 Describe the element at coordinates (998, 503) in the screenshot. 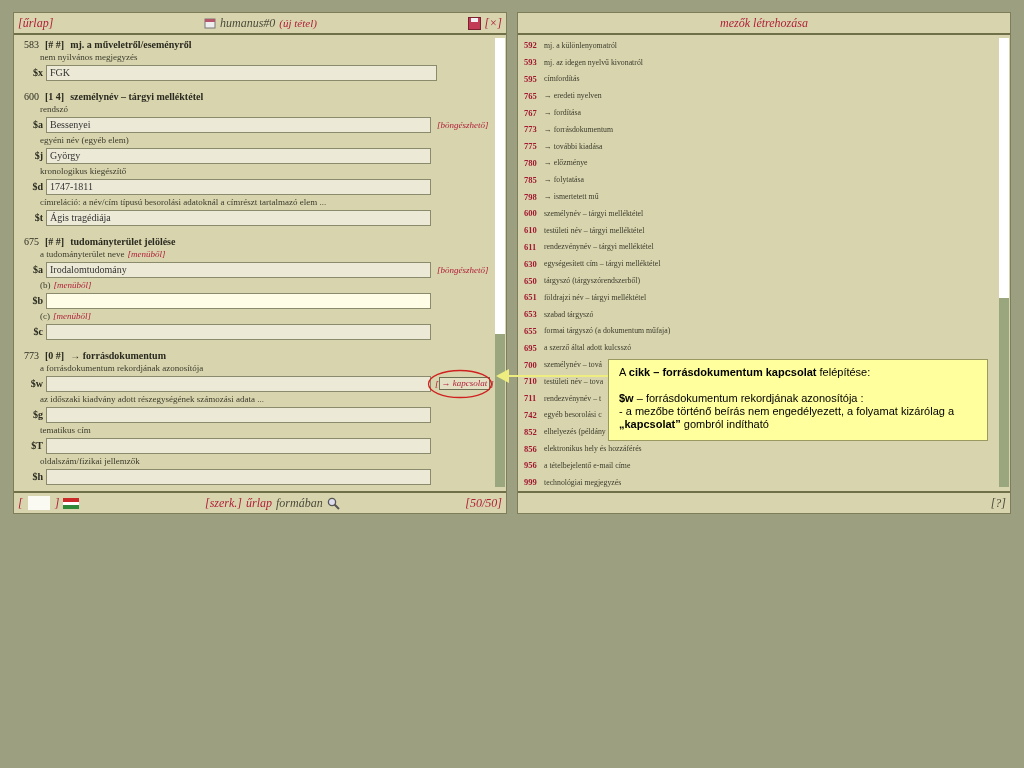

I see `help-link: [?]` at that location.